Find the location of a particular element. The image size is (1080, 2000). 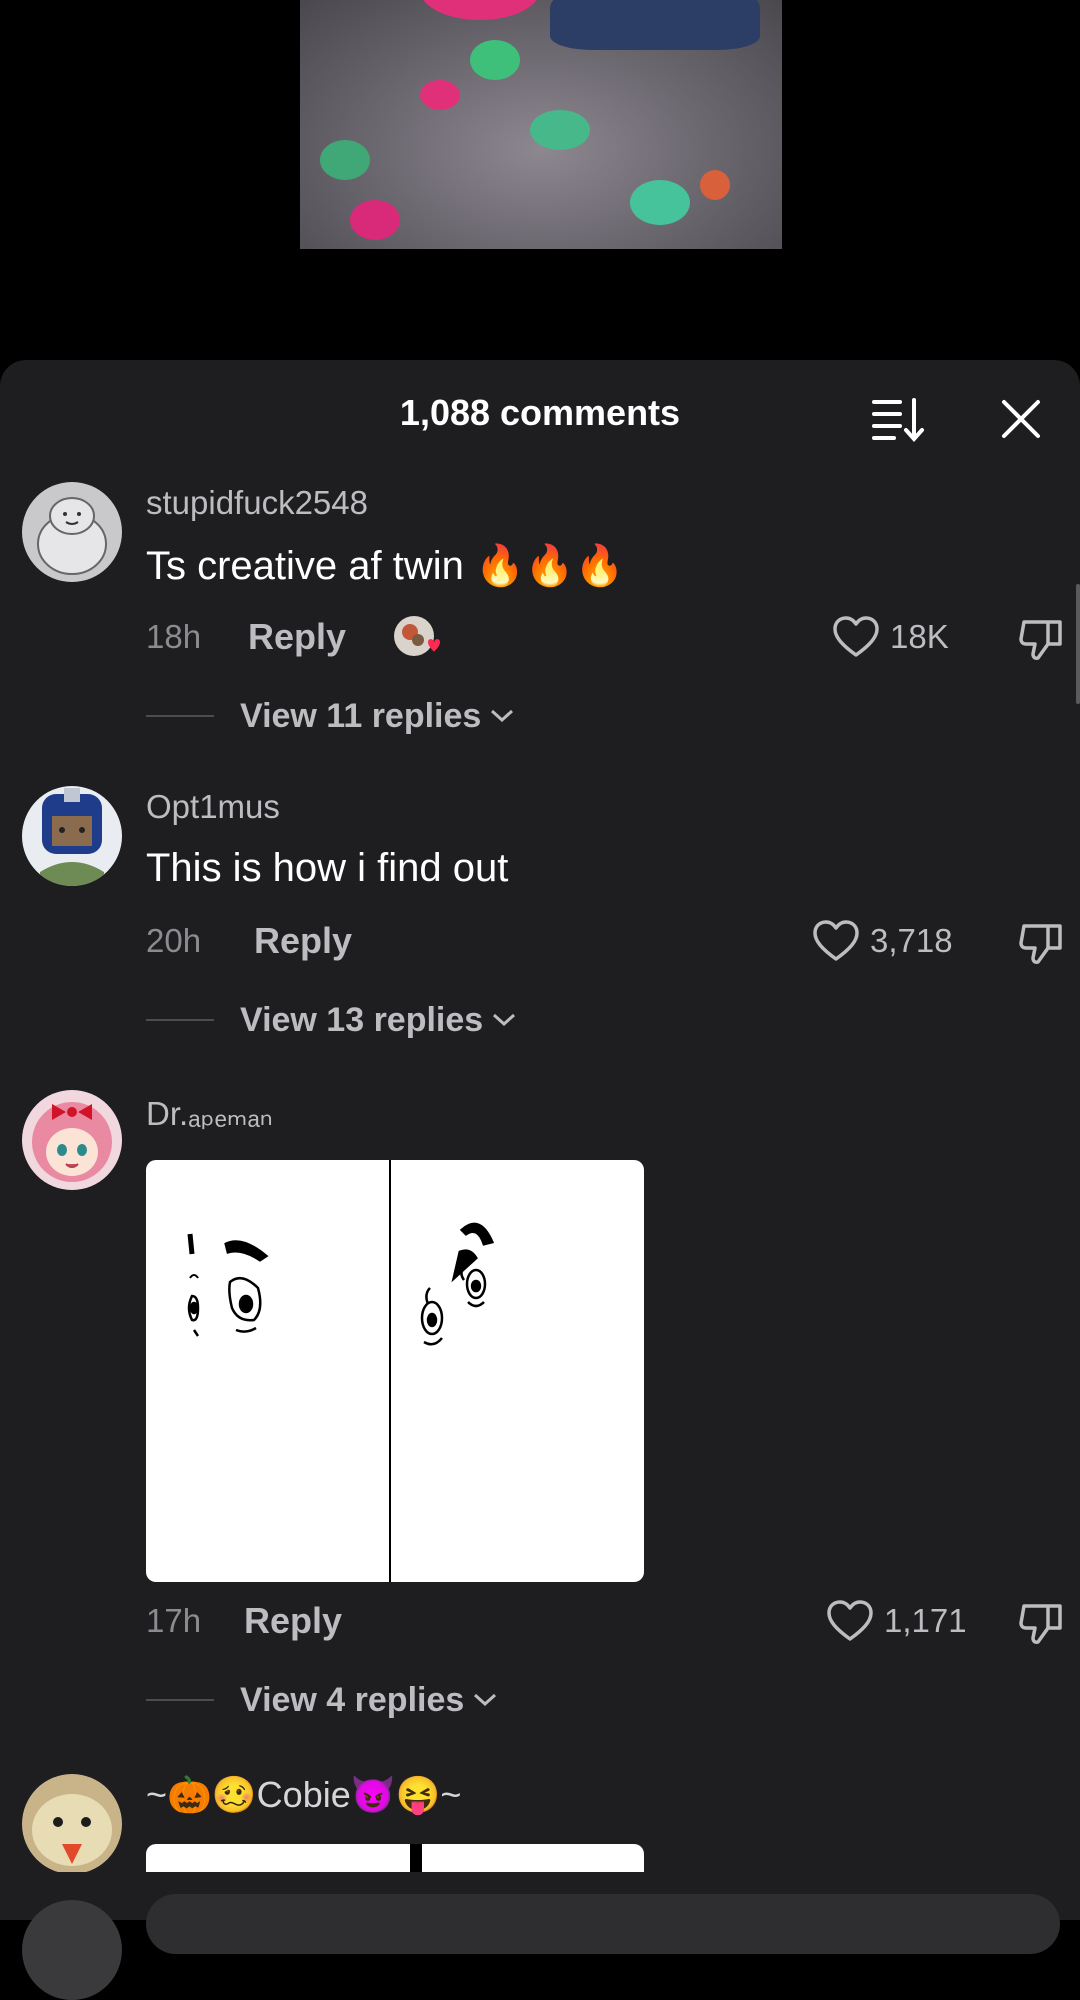

like-button: 1,171 is located at coordinates (896, 1621).